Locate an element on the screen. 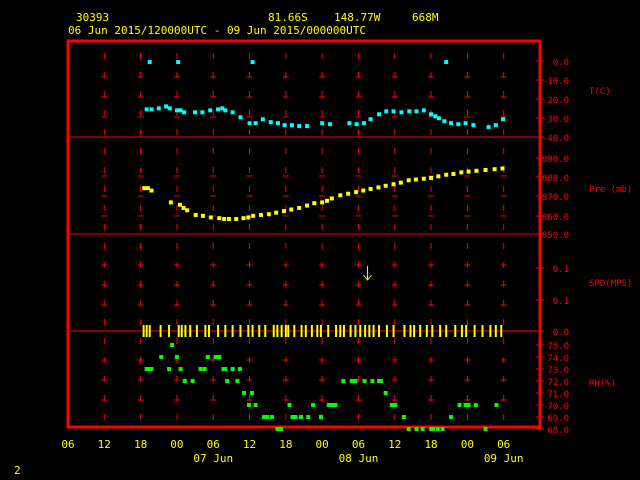  panel-label: Pre (mb) is located at coordinates (610, 190).